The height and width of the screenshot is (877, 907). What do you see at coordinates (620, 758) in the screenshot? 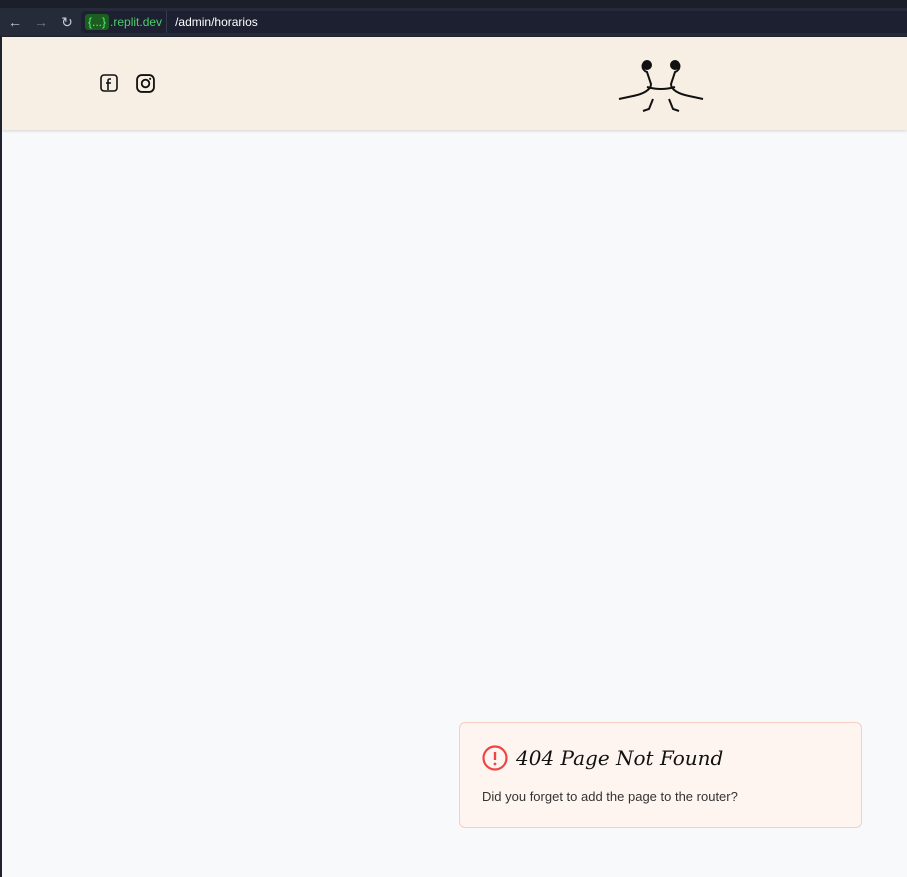
I see `error-title: 404 Page Not Found` at bounding box center [620, 758].